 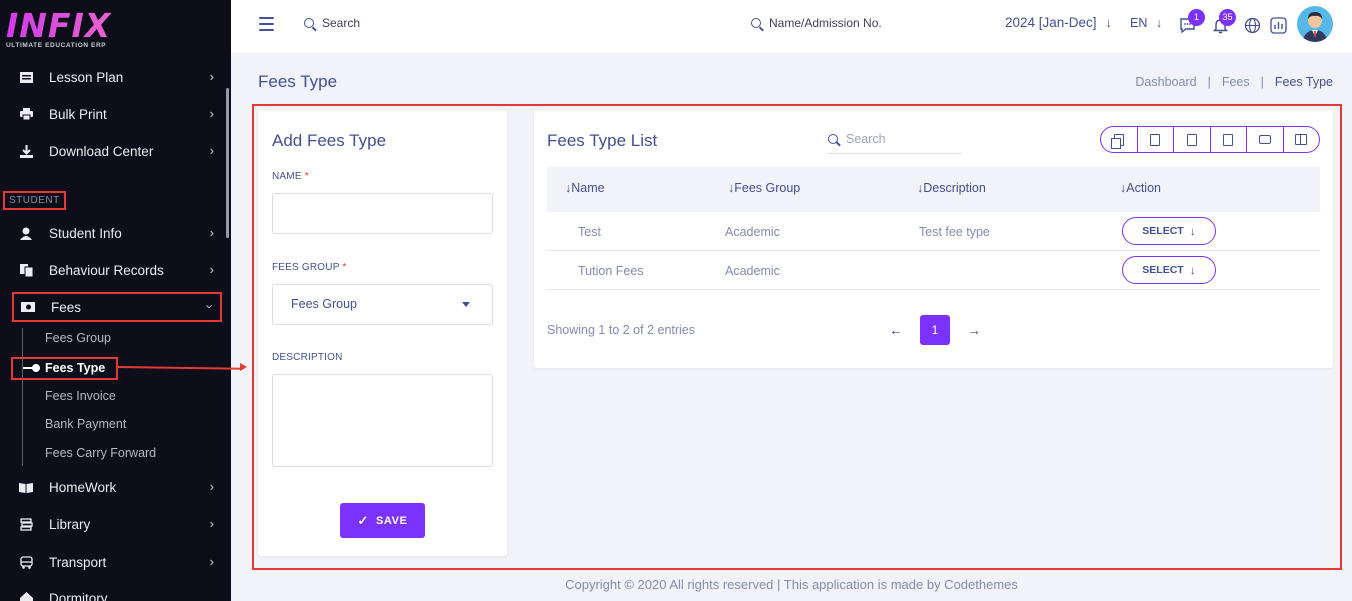 What do you see at coordinates (764, 188) in the screenshot?
I see `column-header-fees-group: ↓Fees Group` at bounding box center [764, 188].